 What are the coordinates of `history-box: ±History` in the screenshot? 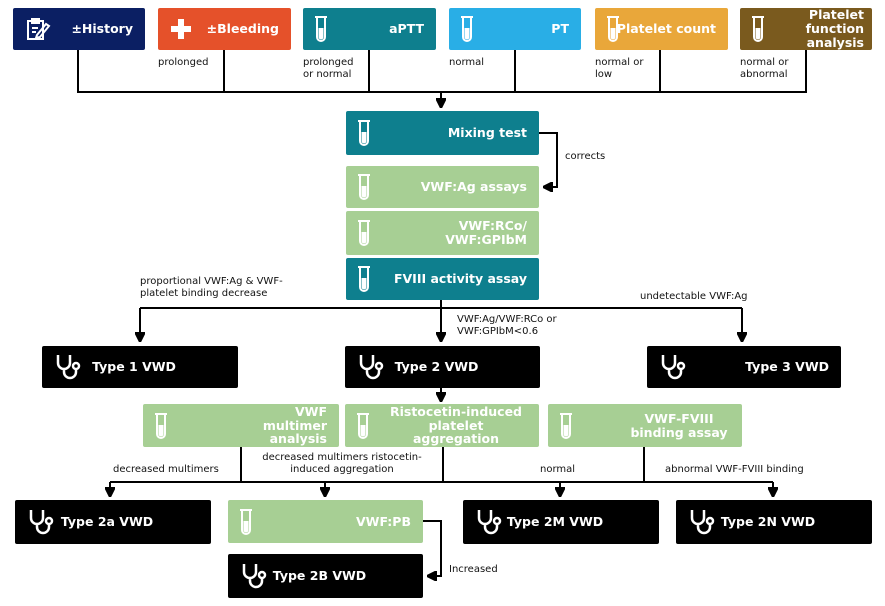 It's located at (79, 29).